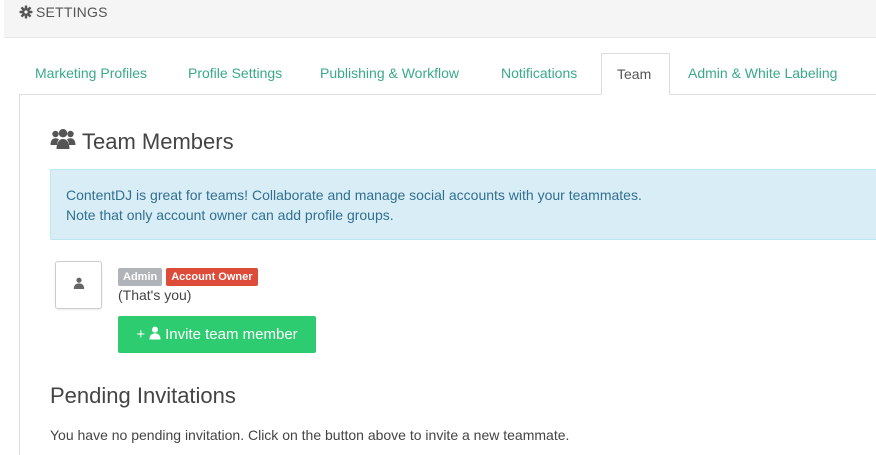 This screenshot has width=876, height=455. What do you see at coordinates (389, 73) in the screenshot?
I see `tab-publishing-workflow: Publishing & Workflow` at bounding box center [389, 73].